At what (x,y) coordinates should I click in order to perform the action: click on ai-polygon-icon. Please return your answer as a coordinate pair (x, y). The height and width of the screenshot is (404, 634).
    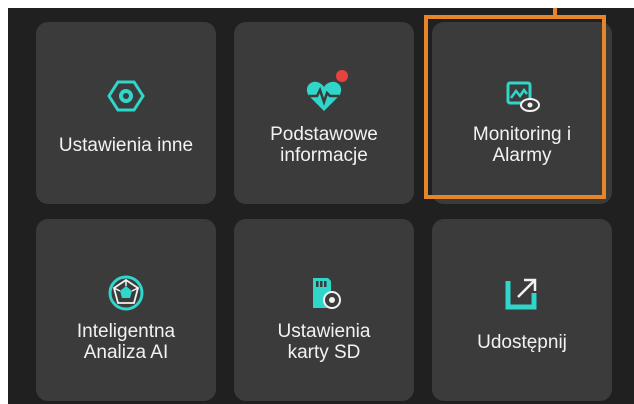
    Looking at the image, I should click on (126, 293).